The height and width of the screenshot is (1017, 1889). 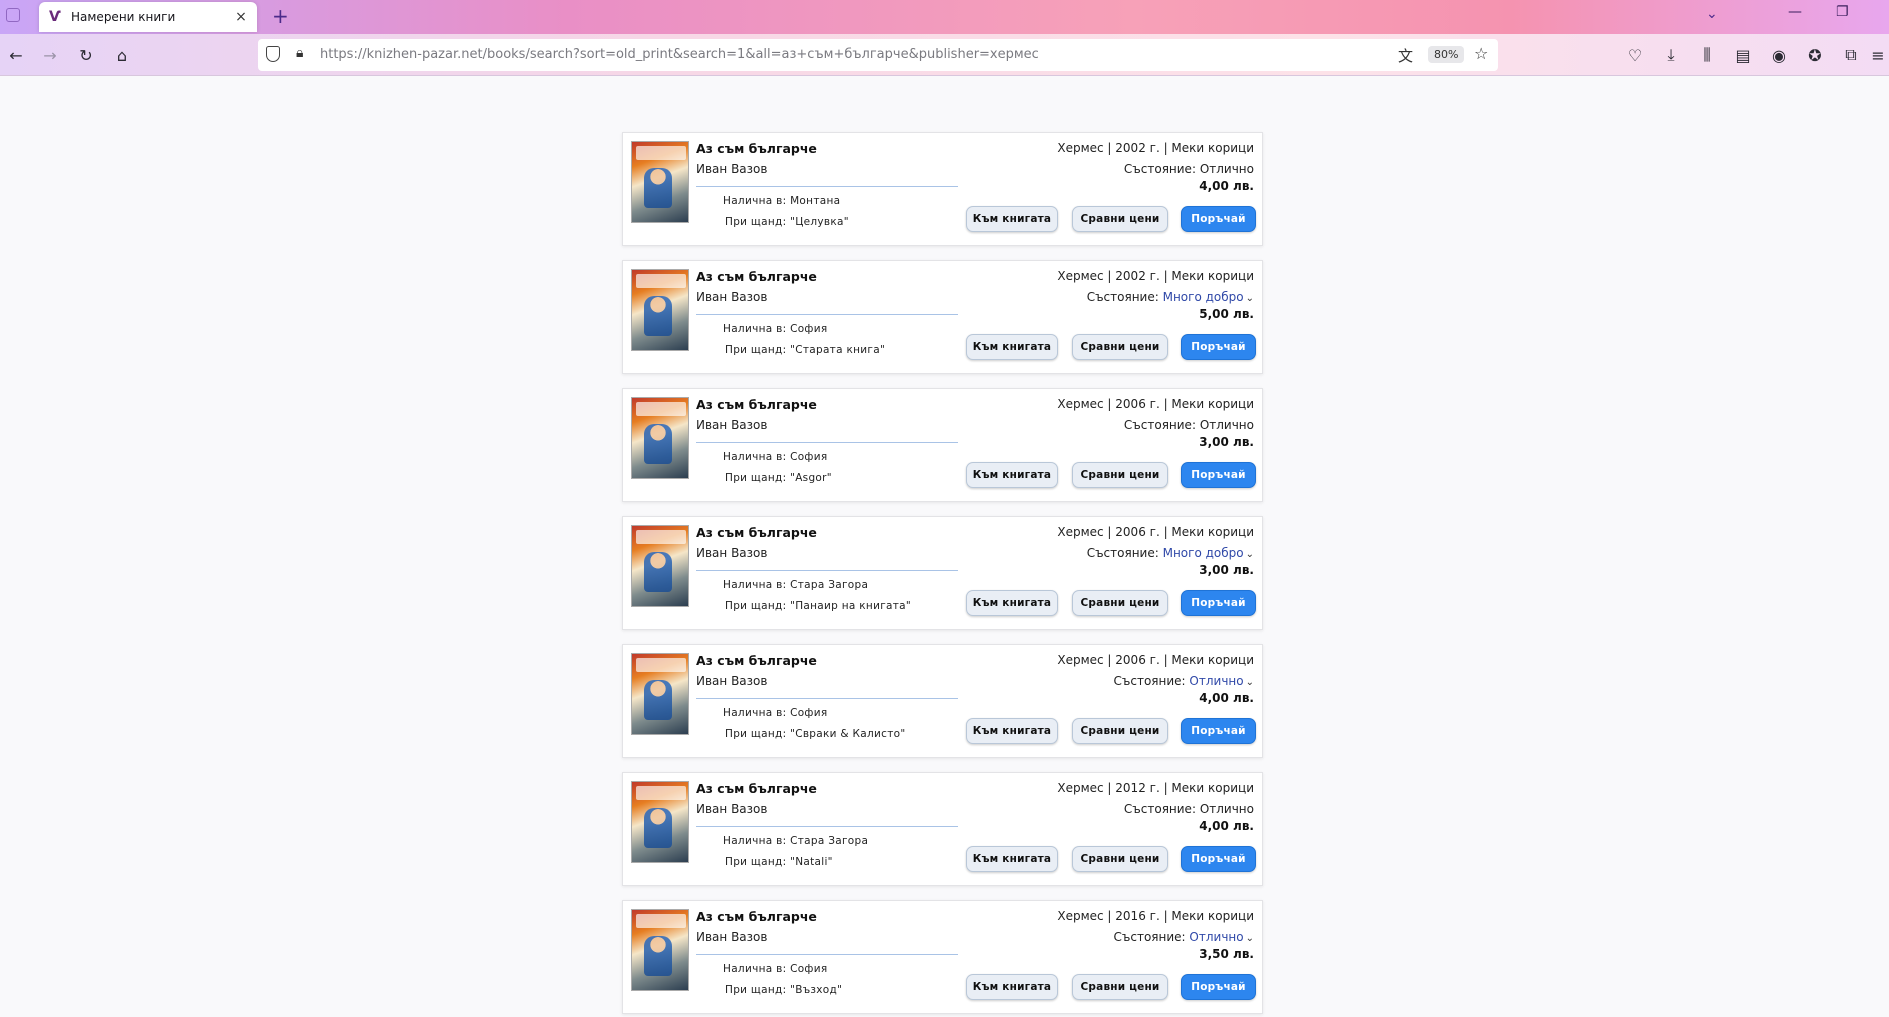 I want to click on minimize-icon: —, so click(x=1795, y=12).